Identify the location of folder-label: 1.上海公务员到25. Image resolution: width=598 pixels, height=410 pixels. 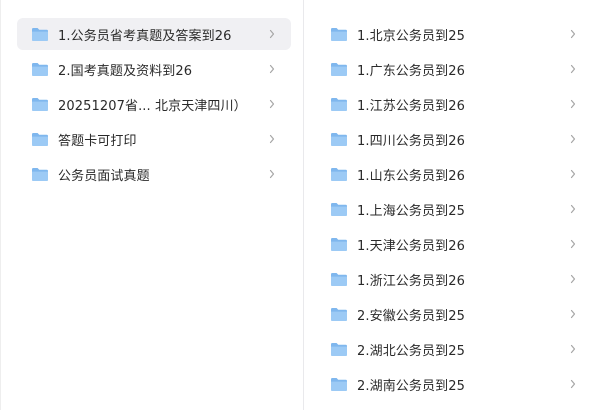
(411, 211).